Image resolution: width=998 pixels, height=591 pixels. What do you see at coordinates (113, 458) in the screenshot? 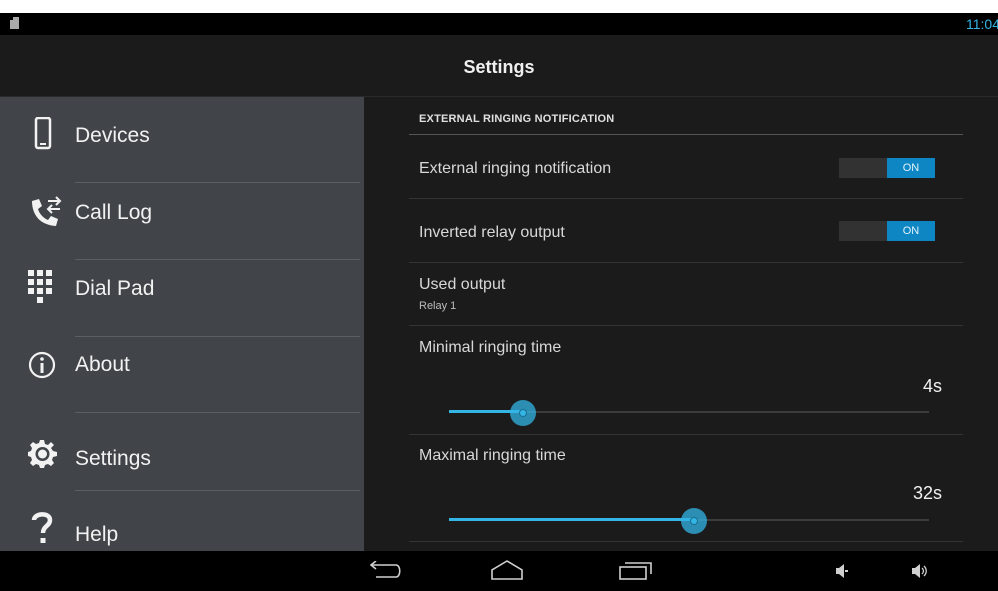
I see `sidebar-item-label: Settings` at bounding box center [113, 458].